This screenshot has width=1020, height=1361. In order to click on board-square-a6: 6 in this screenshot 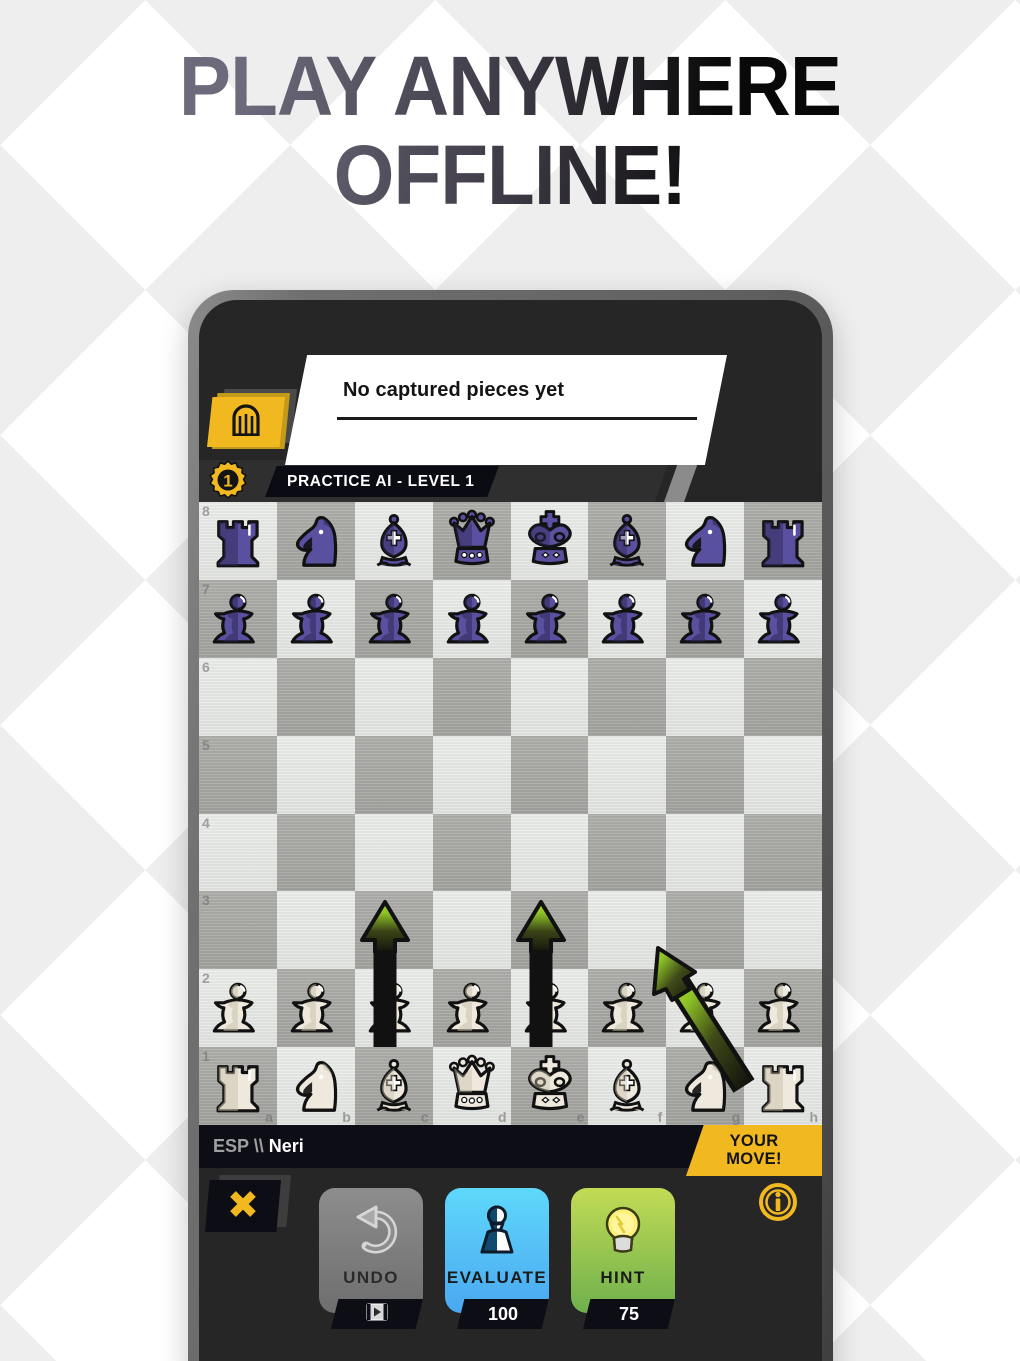, I will do `click(238, 696)`.